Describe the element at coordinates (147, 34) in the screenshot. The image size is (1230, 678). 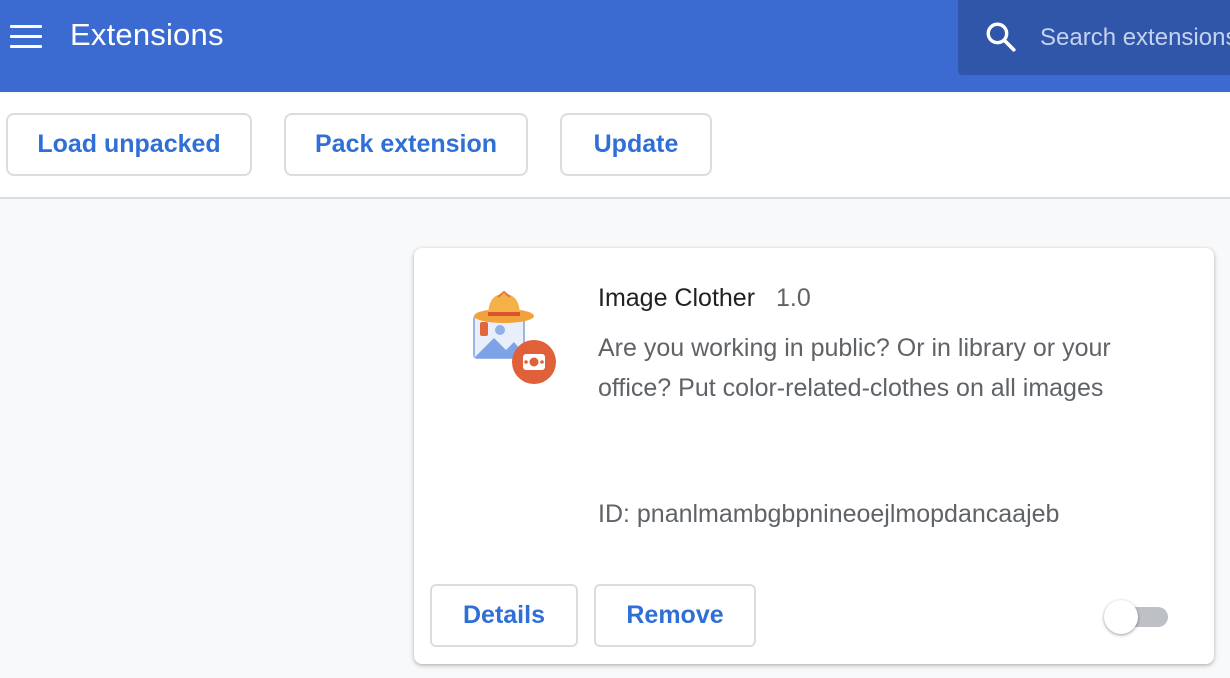
I see `page-title: Extensions` at that location.